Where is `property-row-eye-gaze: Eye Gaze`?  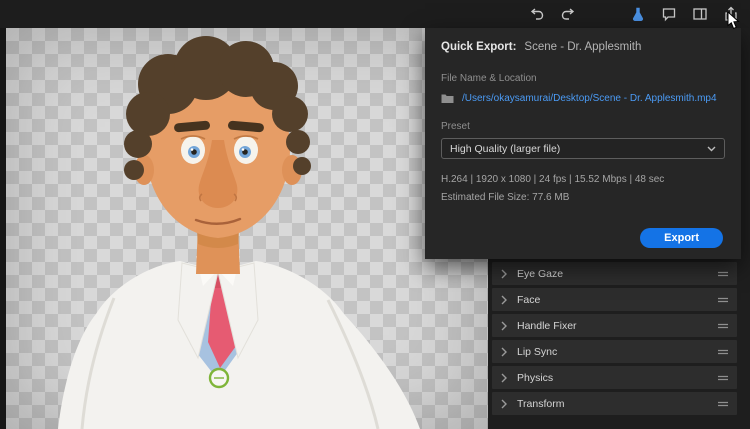 property-row-eye-gaze: Eye Gaze is located at coordinates (614, 273).